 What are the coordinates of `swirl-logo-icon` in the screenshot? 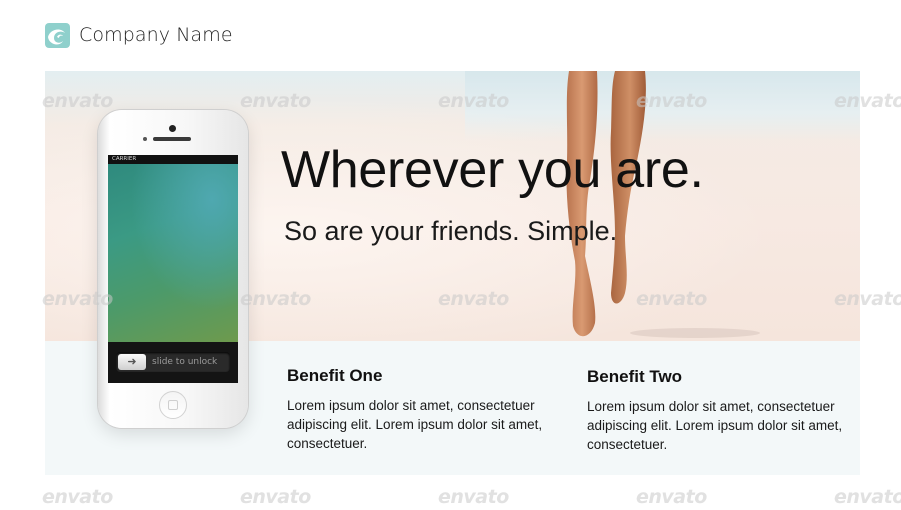 It's located at (57, 35).